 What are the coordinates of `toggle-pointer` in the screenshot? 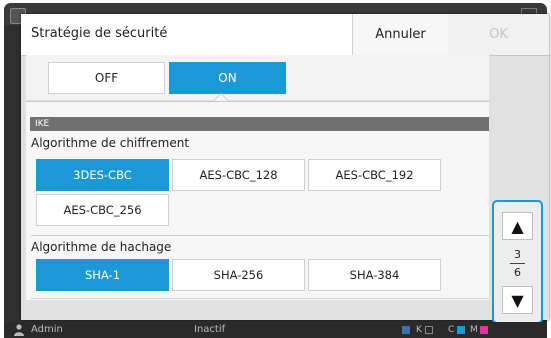 It's located at (221, 97).